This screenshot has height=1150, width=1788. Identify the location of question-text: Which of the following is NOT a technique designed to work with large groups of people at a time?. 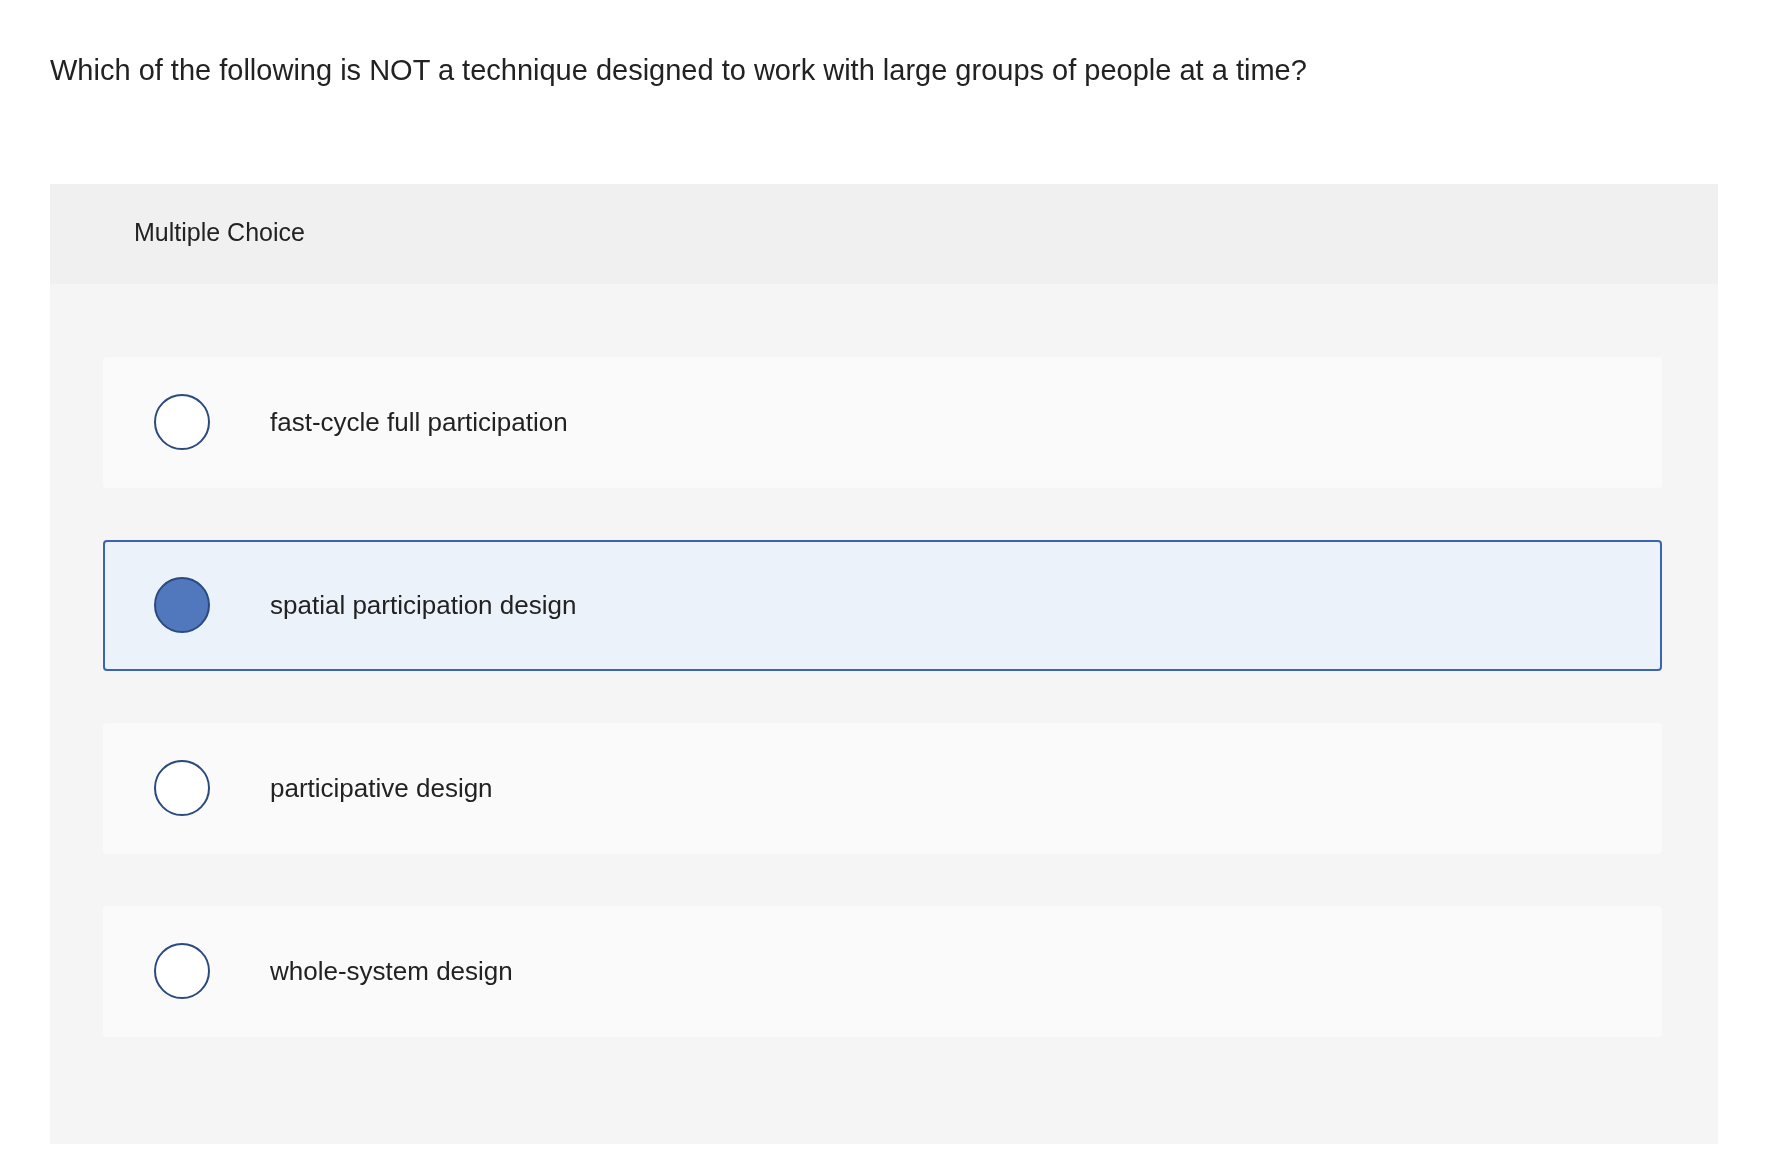
(679, 70).